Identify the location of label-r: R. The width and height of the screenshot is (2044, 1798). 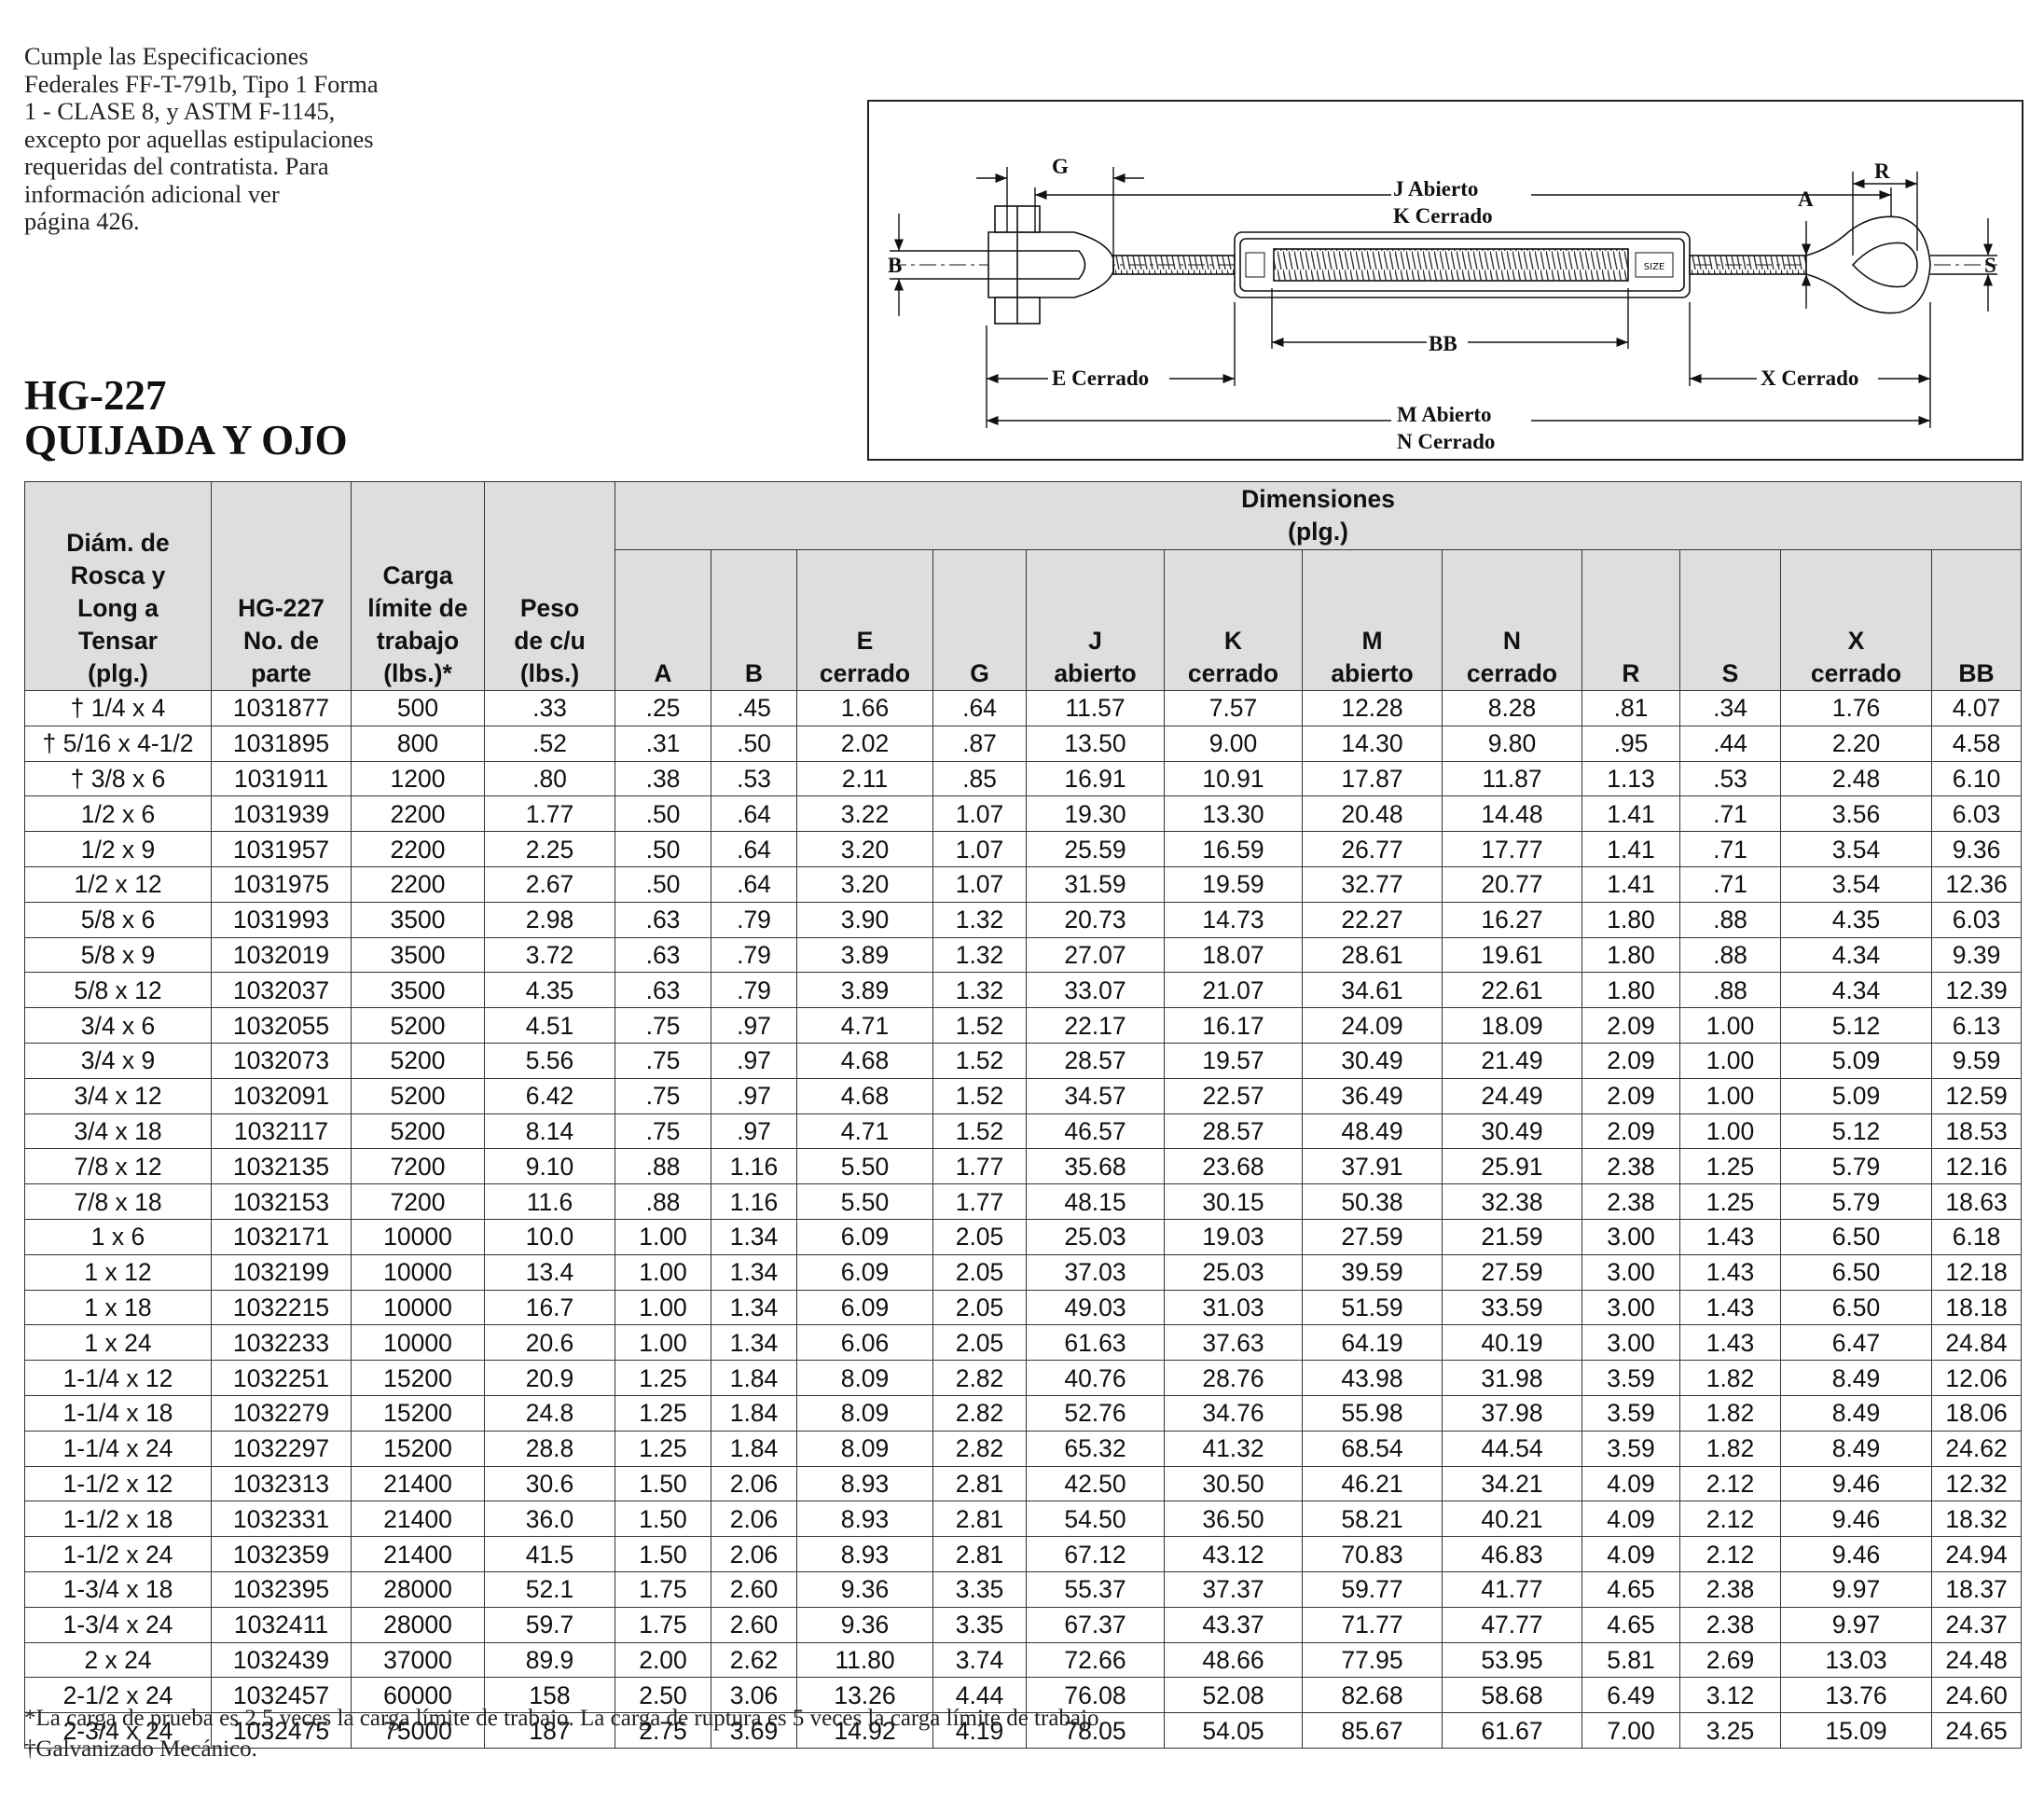
(1882, 171).